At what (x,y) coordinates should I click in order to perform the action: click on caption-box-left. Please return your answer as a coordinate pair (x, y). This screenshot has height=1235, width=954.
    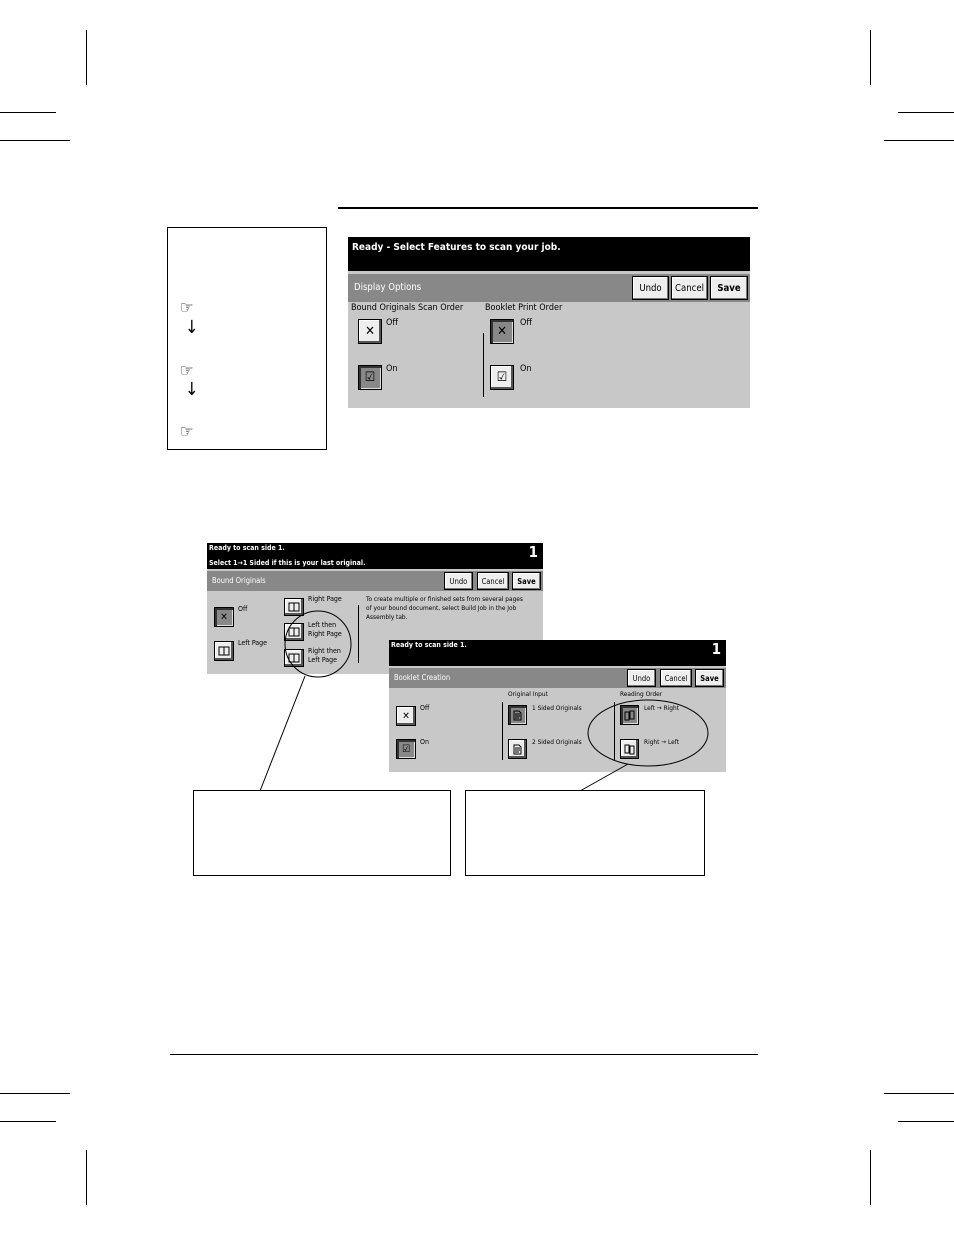
    Looking at the image, I should click on (322, 833).